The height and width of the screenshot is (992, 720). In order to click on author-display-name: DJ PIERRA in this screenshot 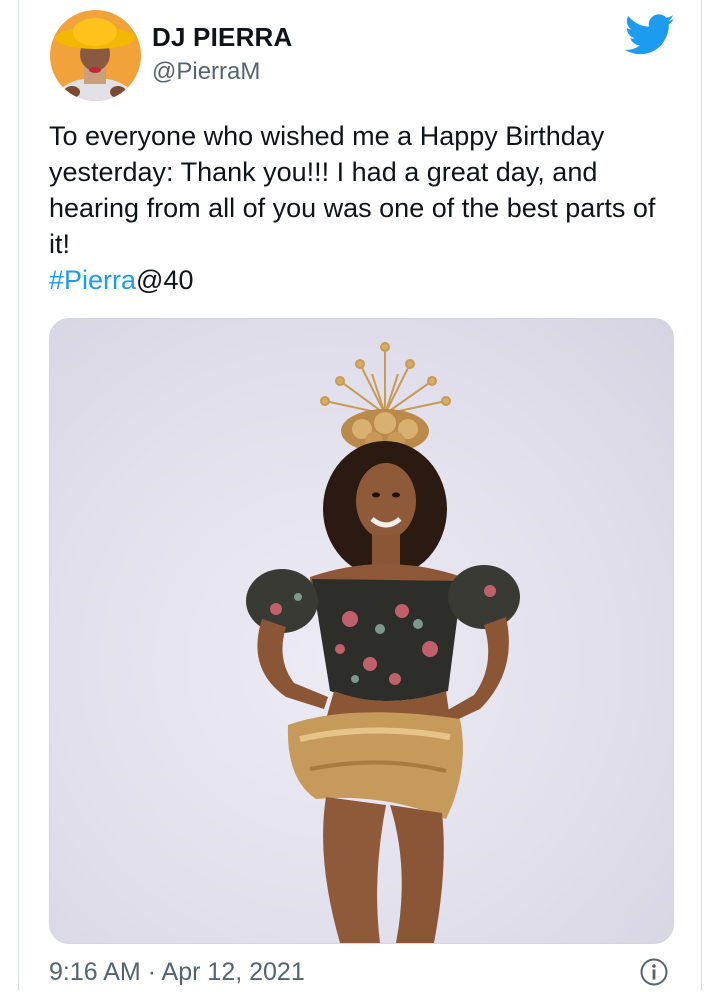, I will do `click(222, 37)`.